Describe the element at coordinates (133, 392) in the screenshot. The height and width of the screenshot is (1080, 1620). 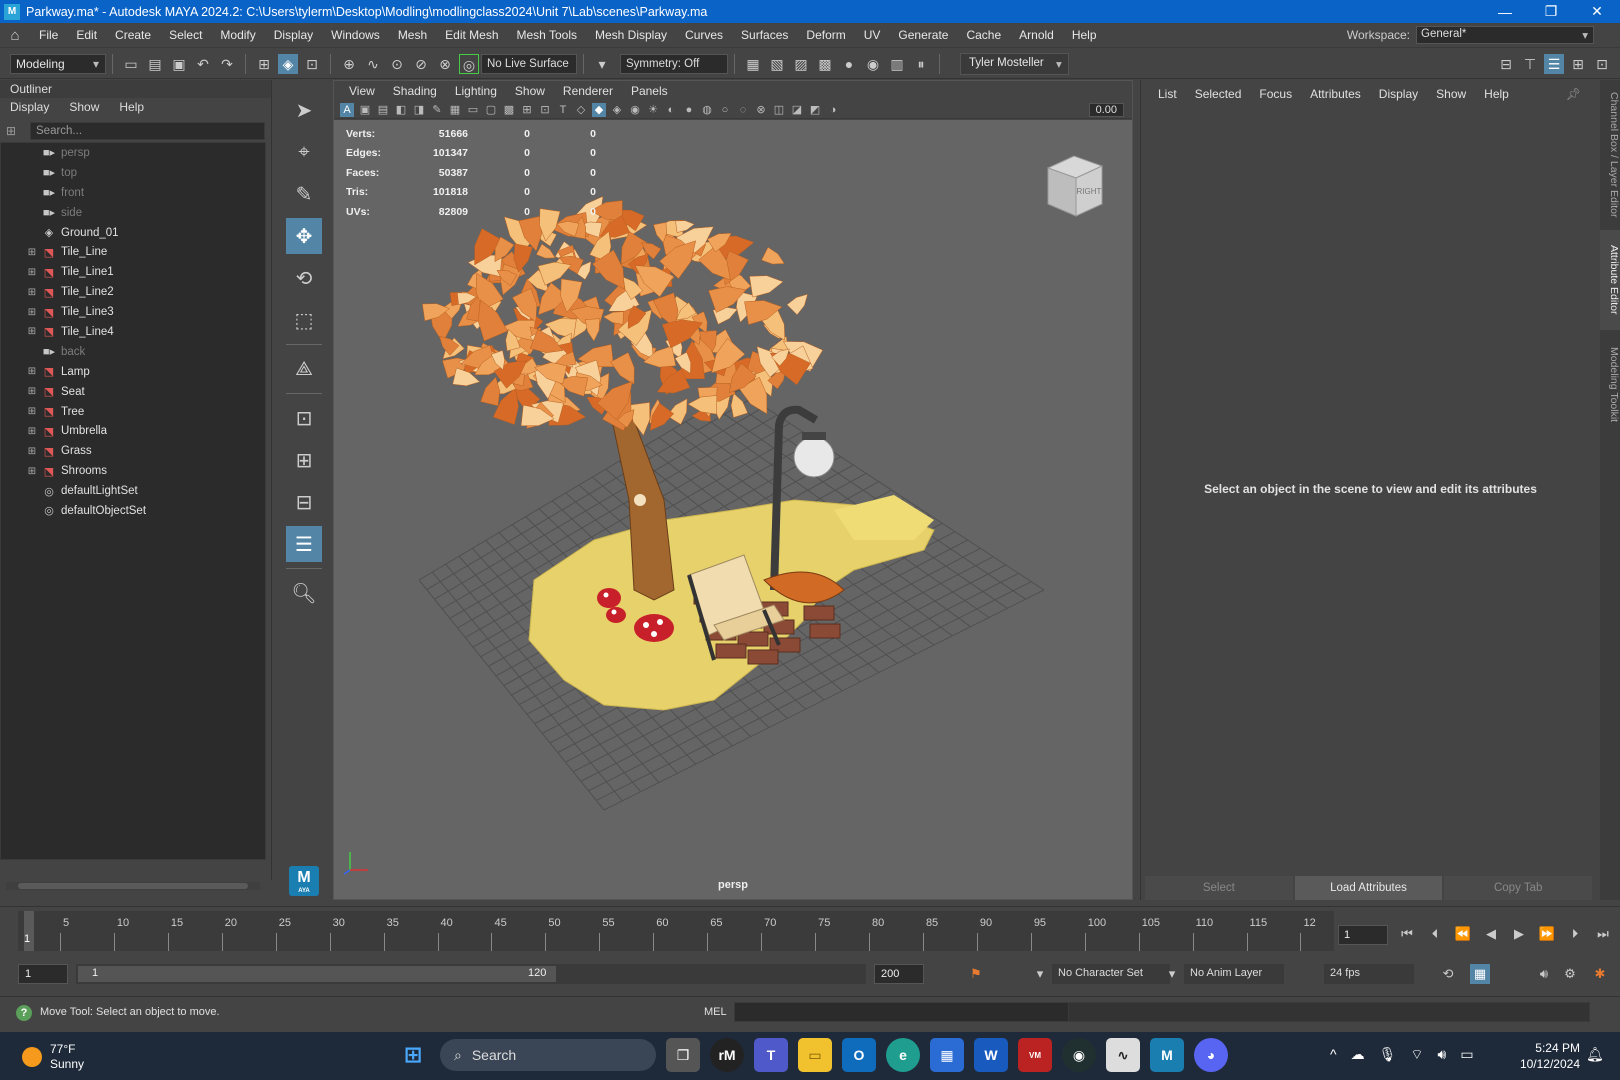
I see `outliner-item: ⊞ ⬔ Seat` at that location.